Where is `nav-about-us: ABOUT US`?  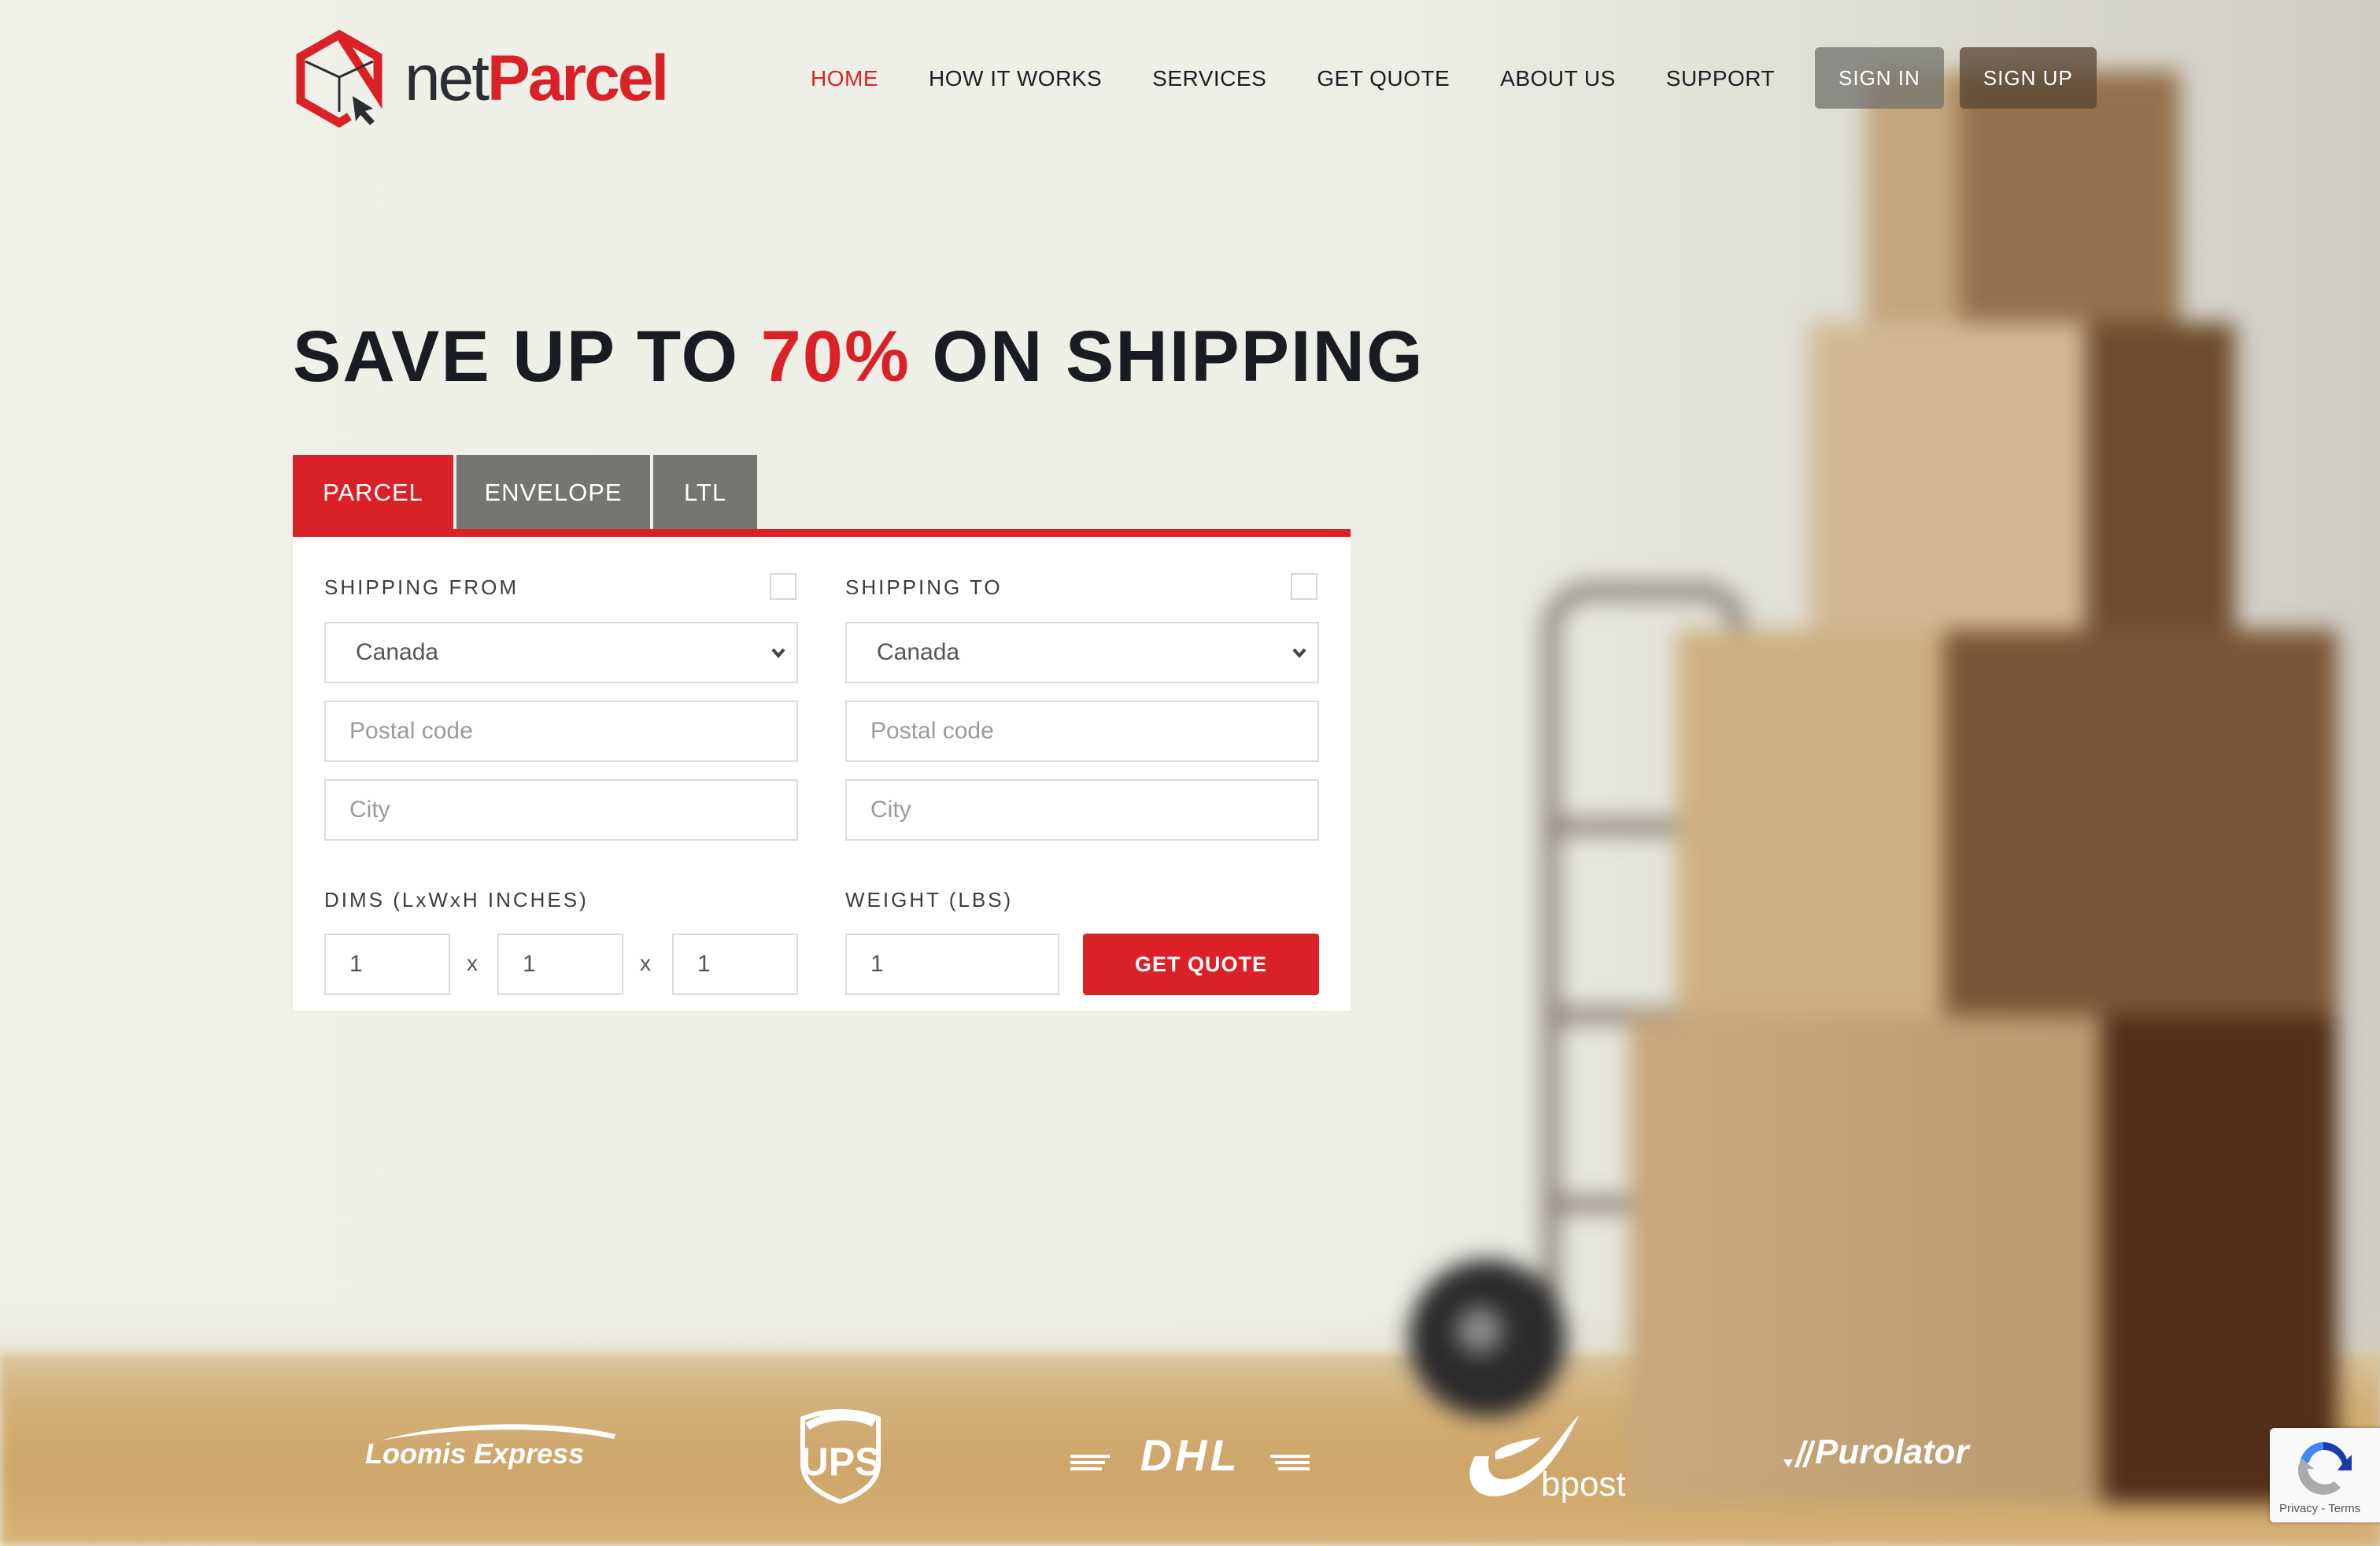
nav-about-us: ABOUT US is located at coordinates (1558, 79).